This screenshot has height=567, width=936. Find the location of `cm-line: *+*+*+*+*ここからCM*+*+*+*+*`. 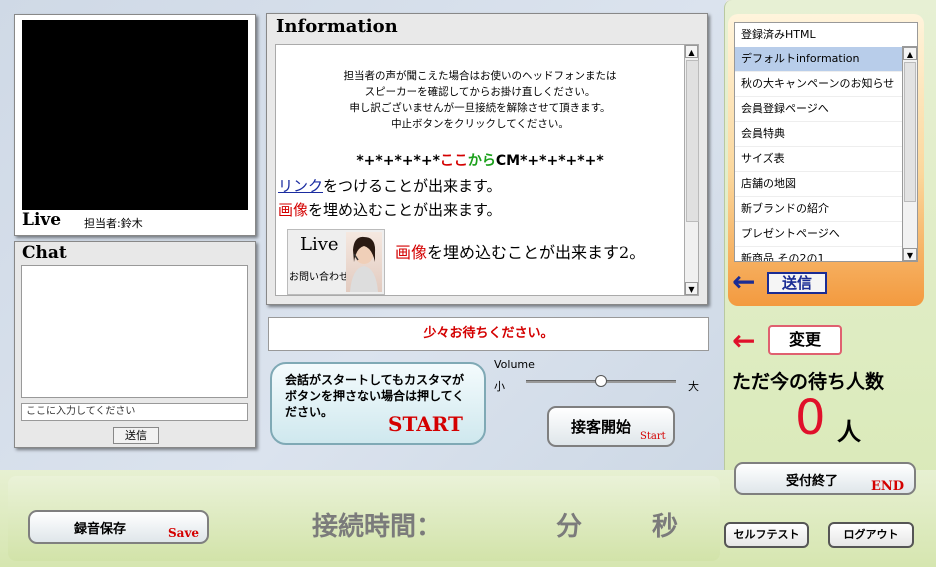

cm-line: *+*+*+*+*ここからCM*+*+*+*+* is located at coordinates (480, 160).